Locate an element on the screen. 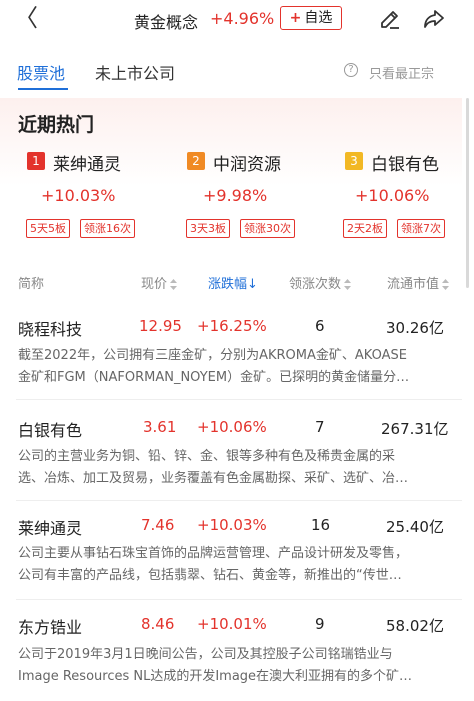  stock-name: 晓程科技 is located at coordinates (50, 329).